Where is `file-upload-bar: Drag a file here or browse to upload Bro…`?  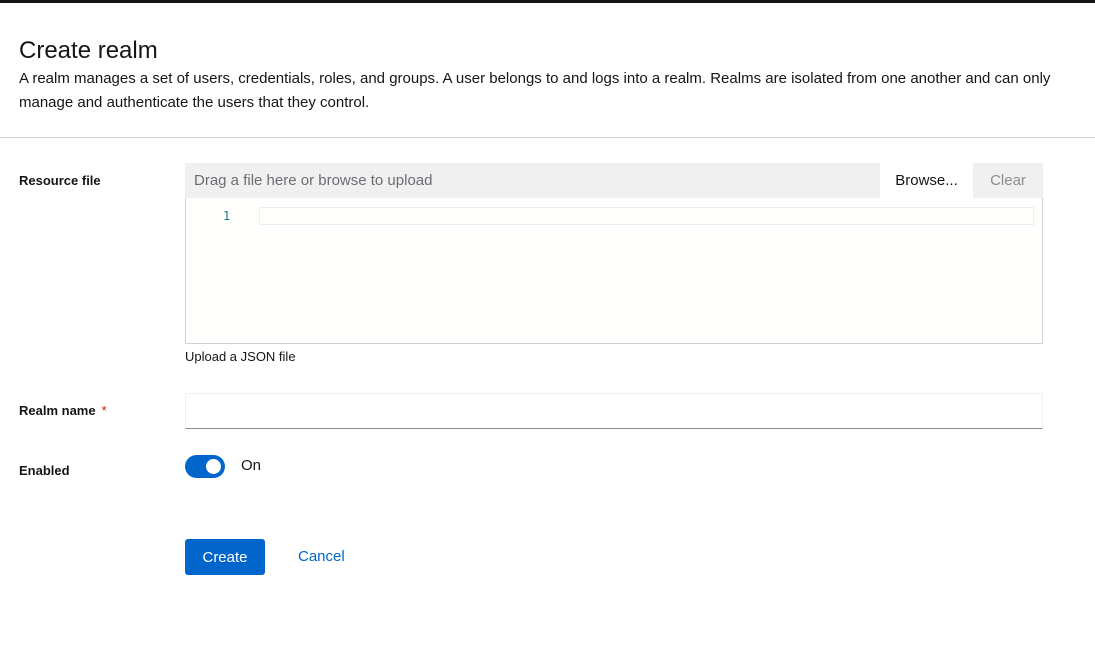 file-upload-bar: Drag a file here or browse to upload Bro… is located at coordinates (614, 180).